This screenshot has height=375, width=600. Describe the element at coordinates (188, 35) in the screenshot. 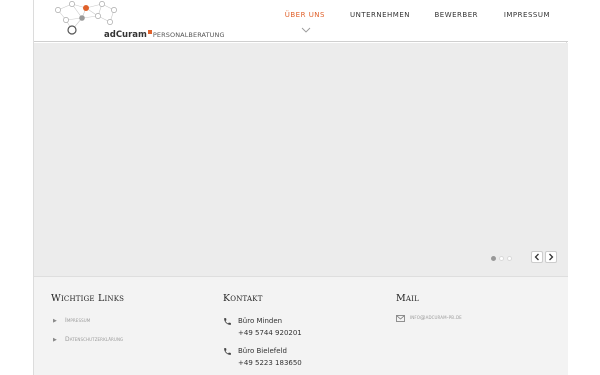

I see `logo-subtitle: PERSONALBERATUNG` at that location.